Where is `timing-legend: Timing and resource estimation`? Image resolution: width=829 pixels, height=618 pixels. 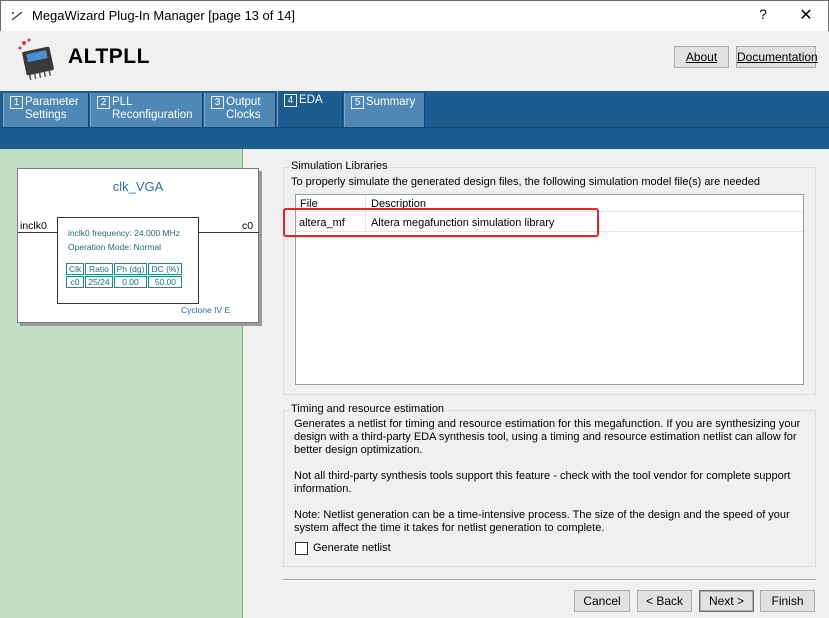
timing-legend: Timing and resource estimation is located at coordinates (368, 409).